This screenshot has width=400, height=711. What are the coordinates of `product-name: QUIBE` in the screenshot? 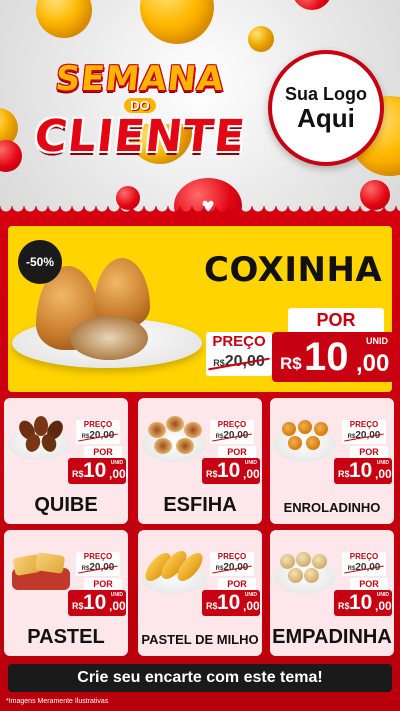 It's located at (66, 505).